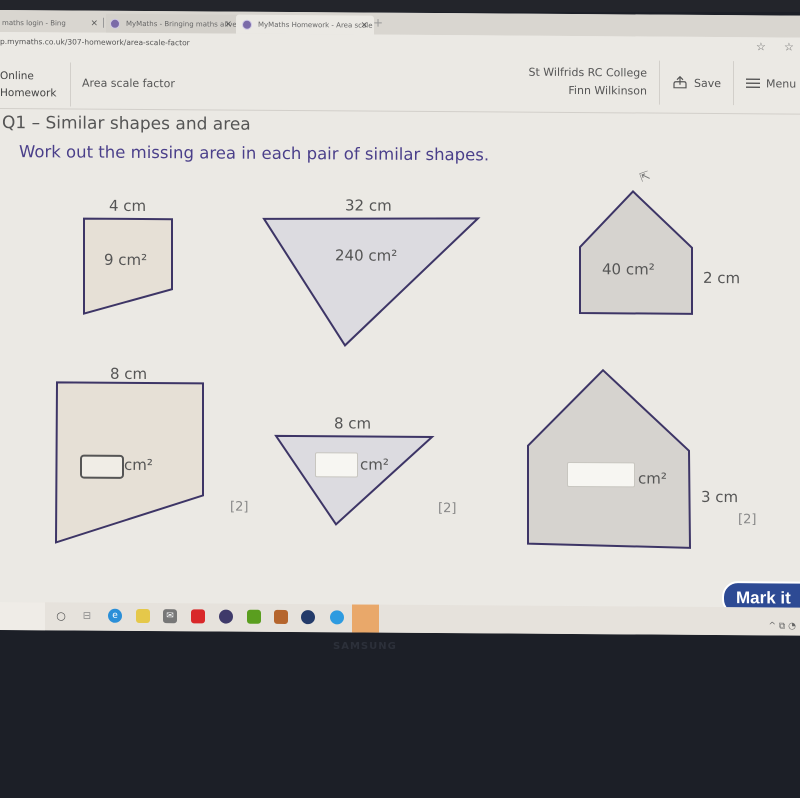 The height and width of the screenshot is (798, 800). I want to click on search-icon: ○, so click(61, 615).